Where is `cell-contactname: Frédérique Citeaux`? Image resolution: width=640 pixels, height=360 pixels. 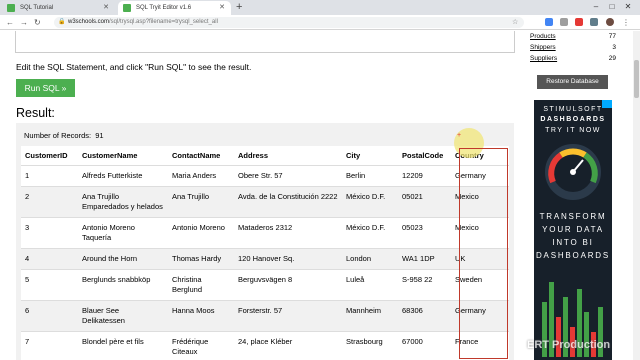
cell-contactname: Frédérique Citeaux is located at coordinates (201, 345).